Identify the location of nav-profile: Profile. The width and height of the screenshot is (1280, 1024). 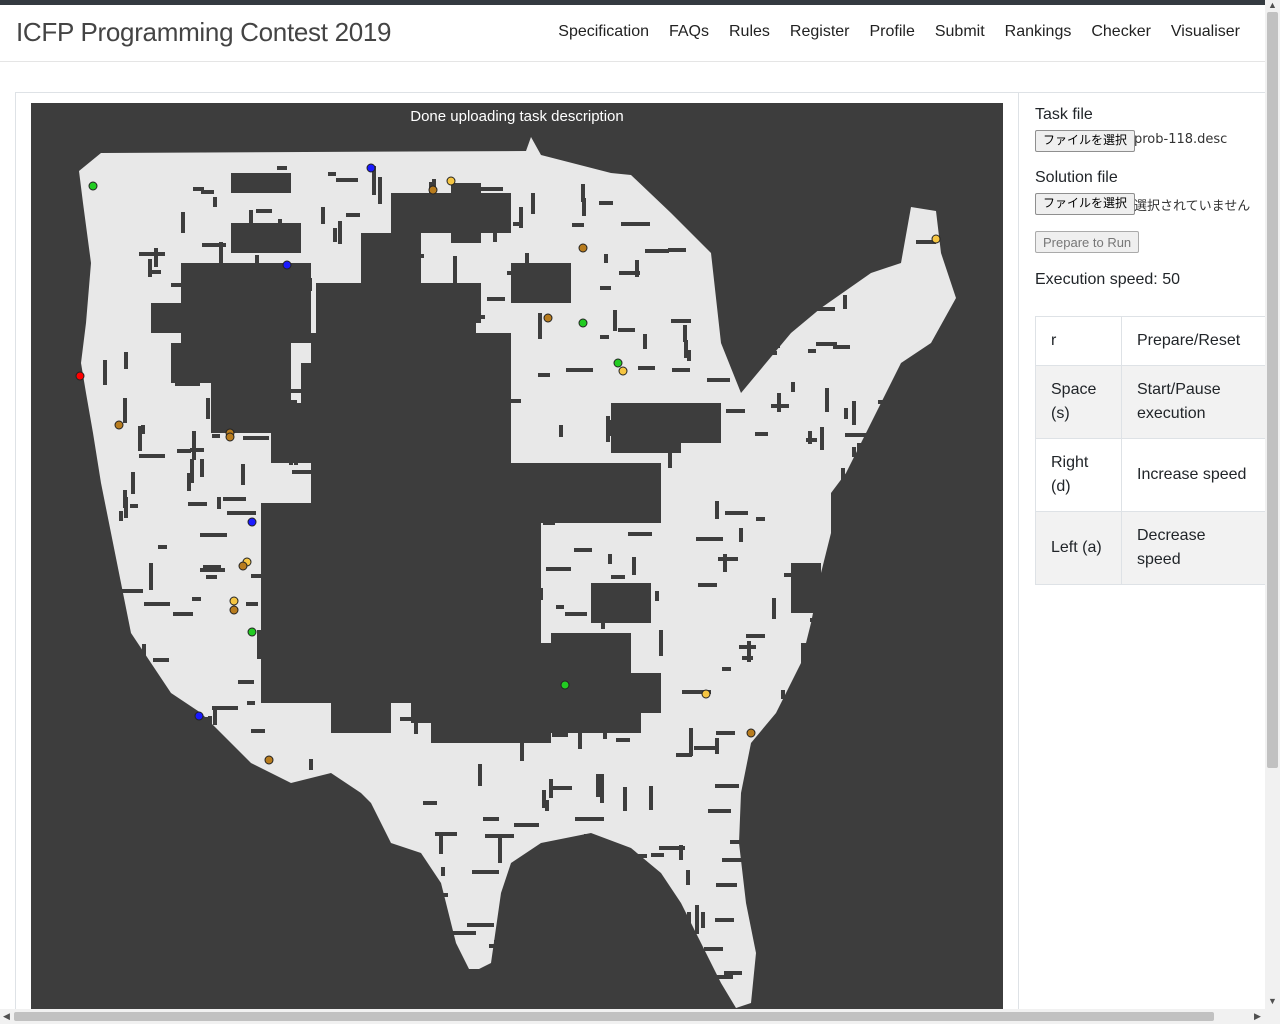
(891, 32).